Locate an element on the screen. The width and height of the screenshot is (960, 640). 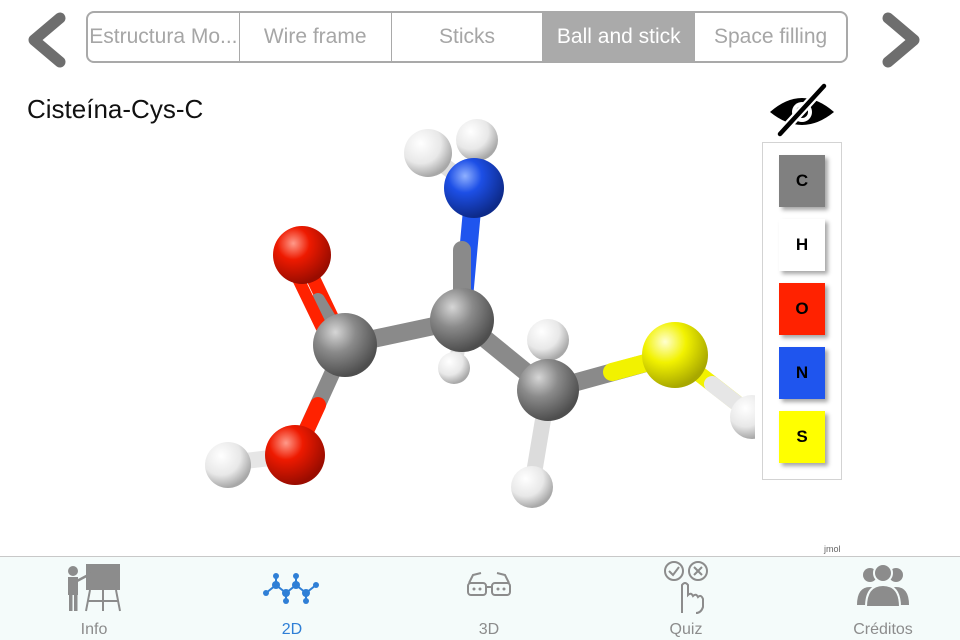
tab-info: Info is located at coordinates (94, 598).